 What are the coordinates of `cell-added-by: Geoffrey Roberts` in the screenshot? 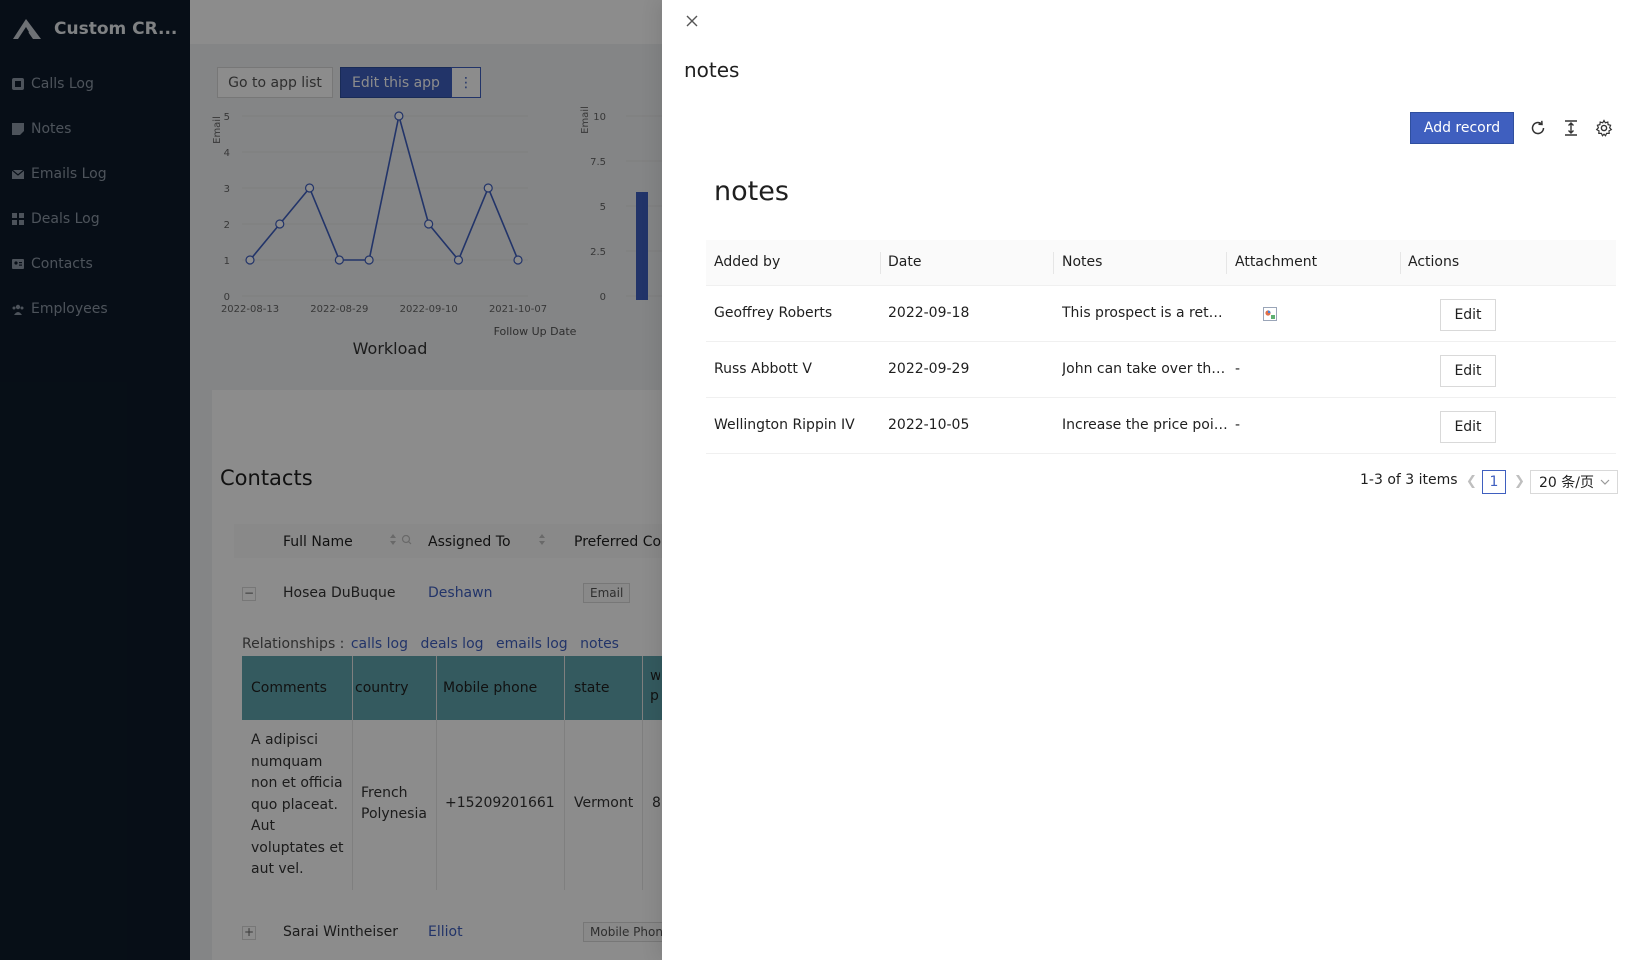 It's located at (773, 313).